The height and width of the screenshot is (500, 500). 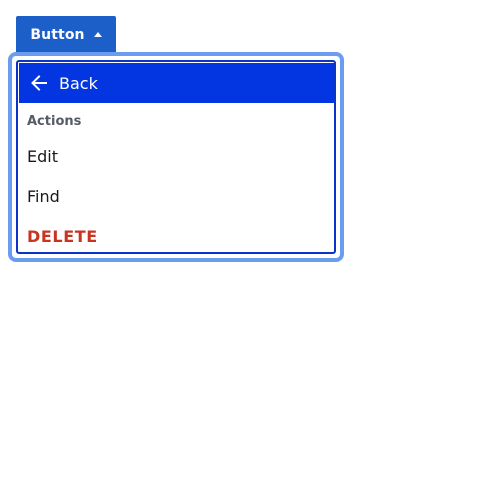 What do you see at coordinates (39, 83) in the screenshot?
I see `arrow-left-icon` at bounding box center [39, 83].